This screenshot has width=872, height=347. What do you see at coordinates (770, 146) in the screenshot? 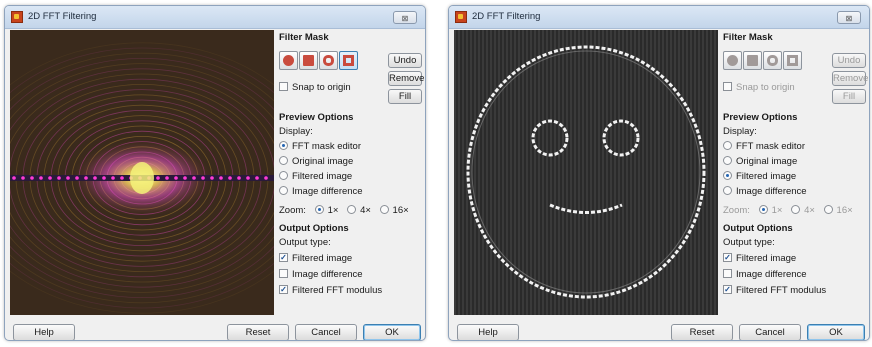
I see `option-label: FFT mask editor` at bounding box center [770, 146].